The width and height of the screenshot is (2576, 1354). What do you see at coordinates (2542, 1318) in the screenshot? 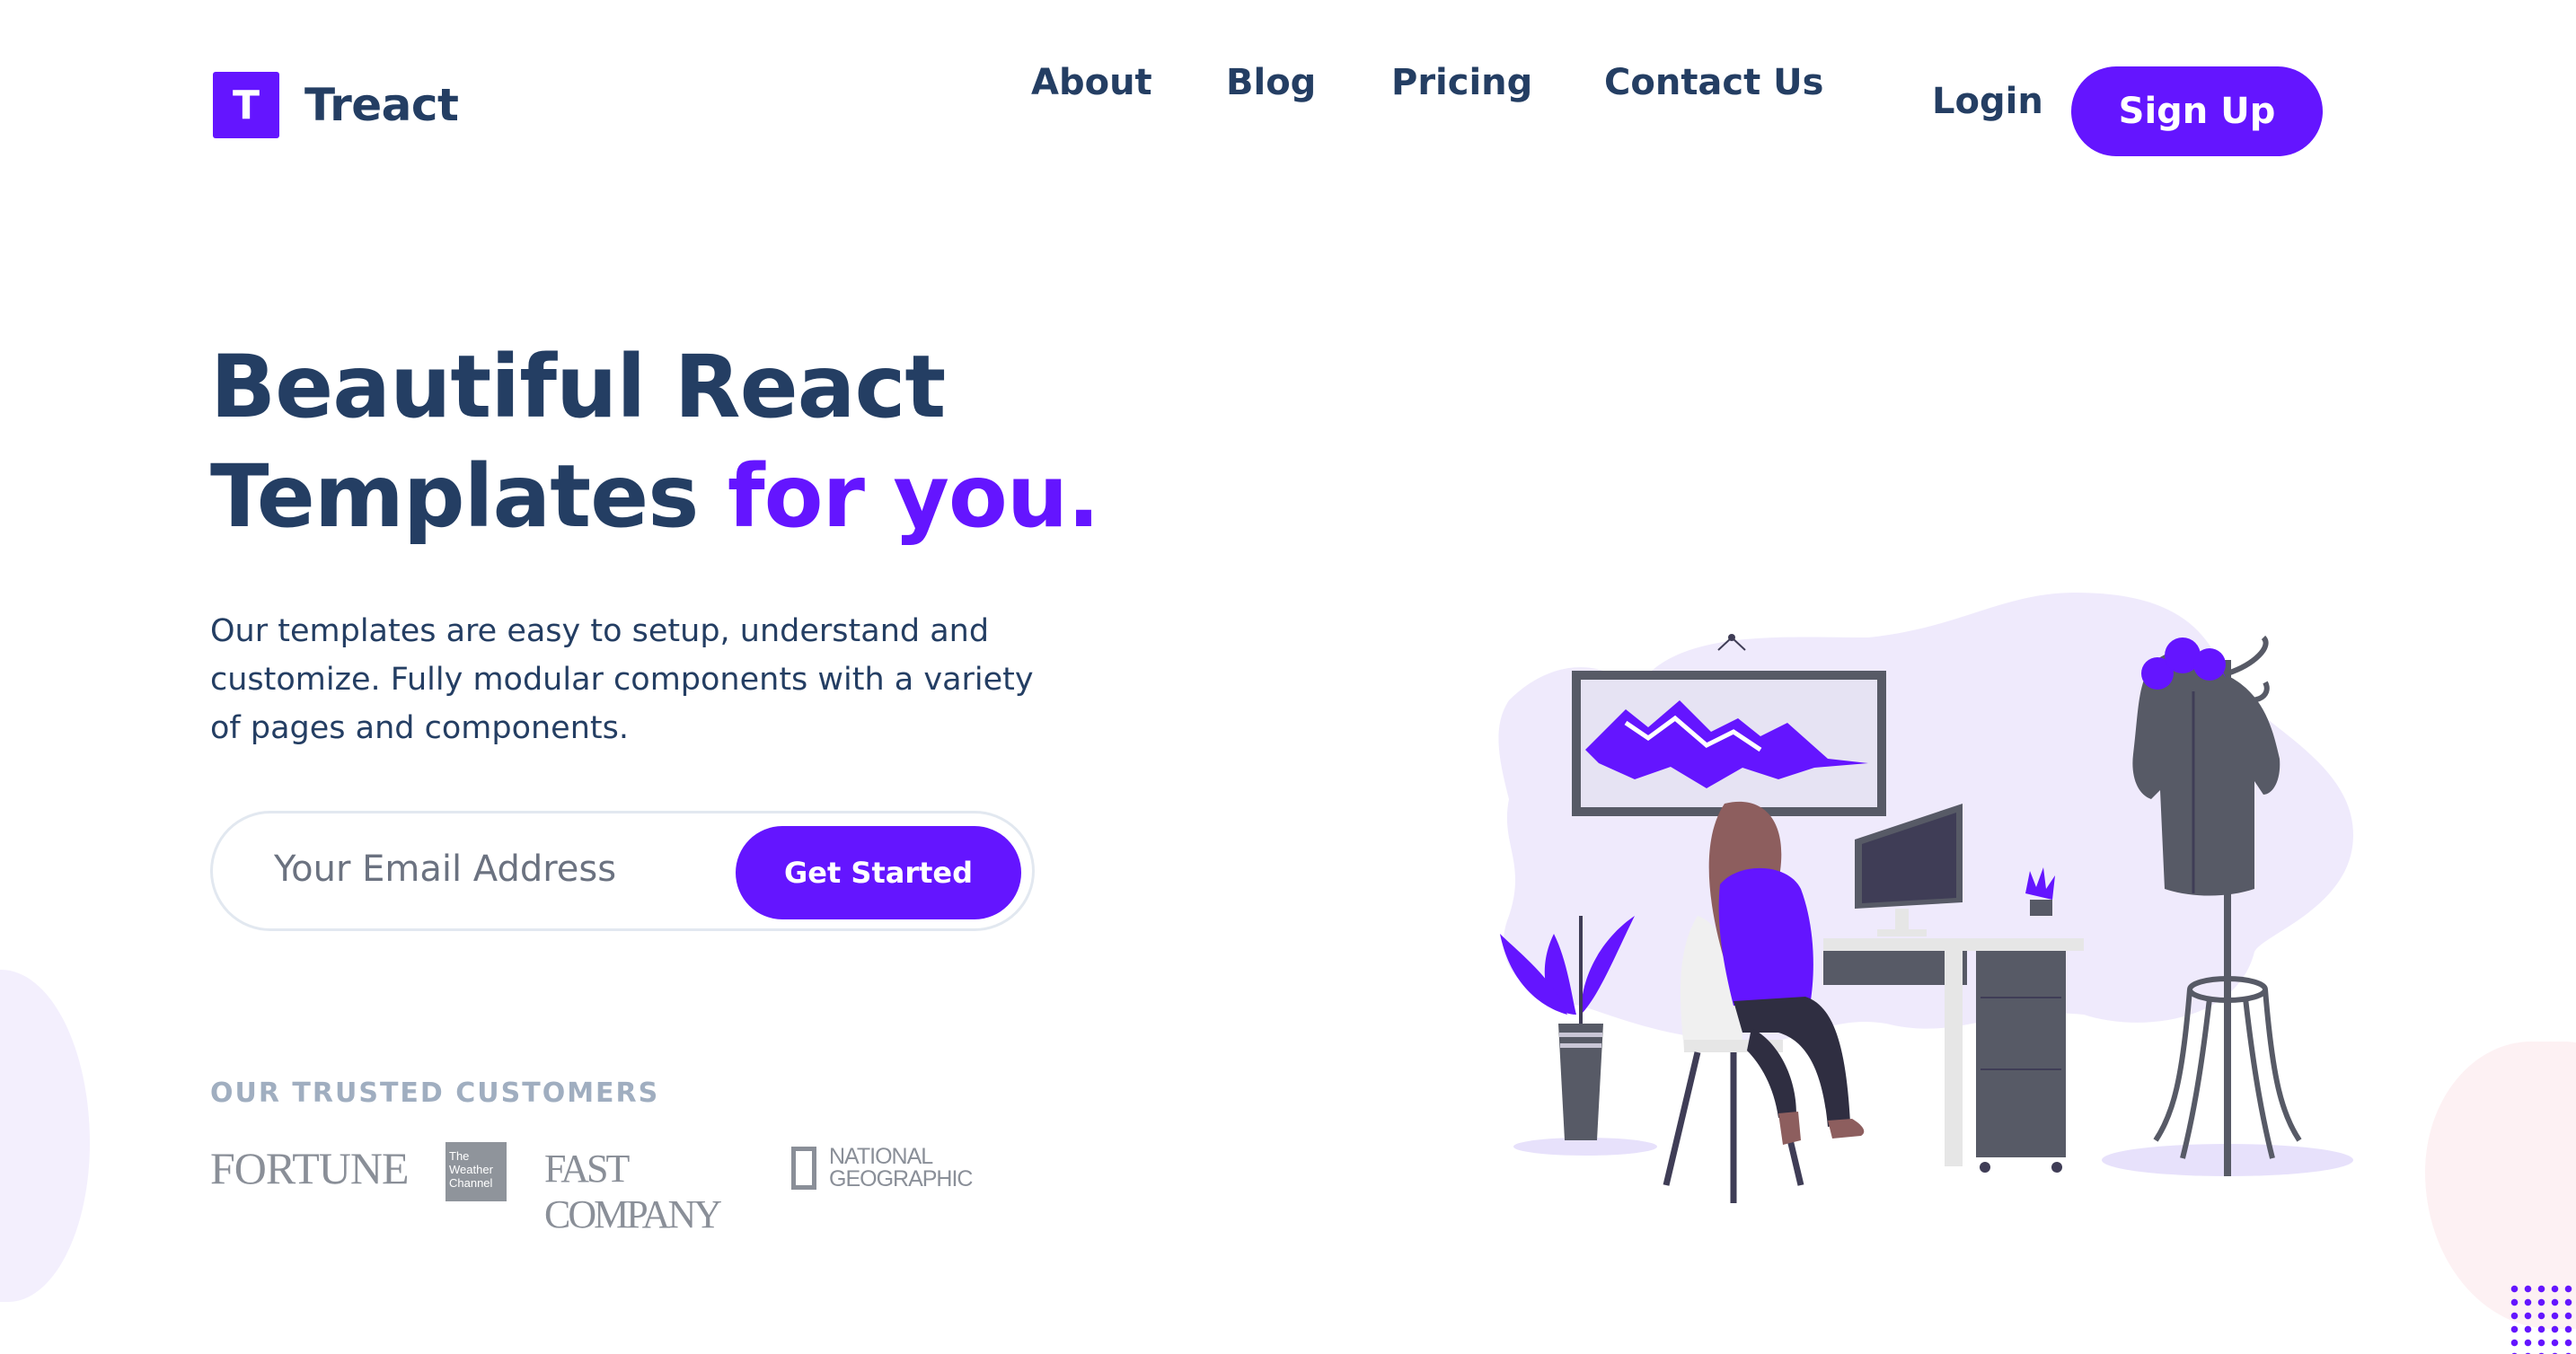
I see `decorative-dots` at bounding box center [2542, 1318].